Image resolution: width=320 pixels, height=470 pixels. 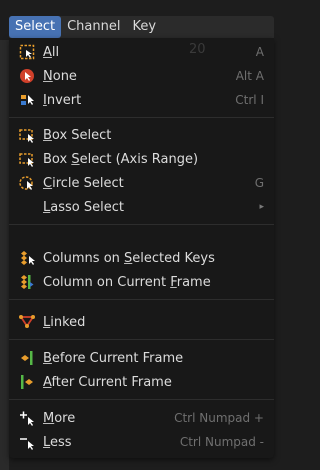 What do you see at coordinates (60, 76) in the screenshot?
I see `menu-item-label: None` at bounding box center [60, 76].